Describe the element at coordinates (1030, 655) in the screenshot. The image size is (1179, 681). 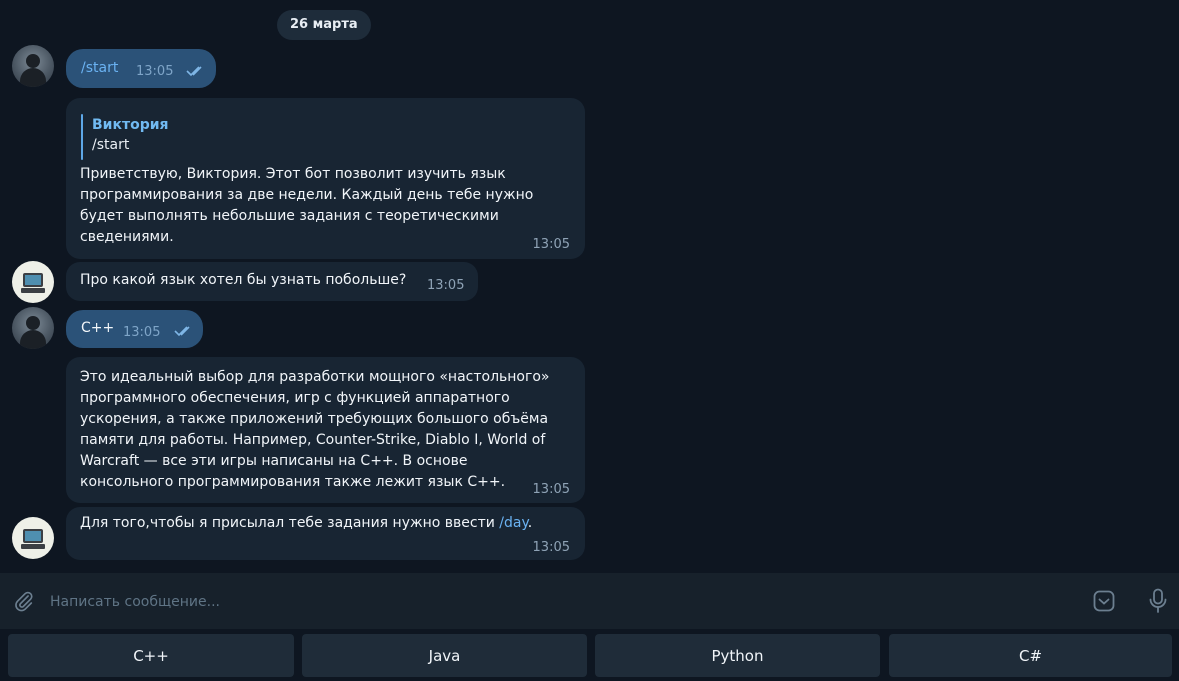
I see `keyboard-button-csharp: C#` at that location.